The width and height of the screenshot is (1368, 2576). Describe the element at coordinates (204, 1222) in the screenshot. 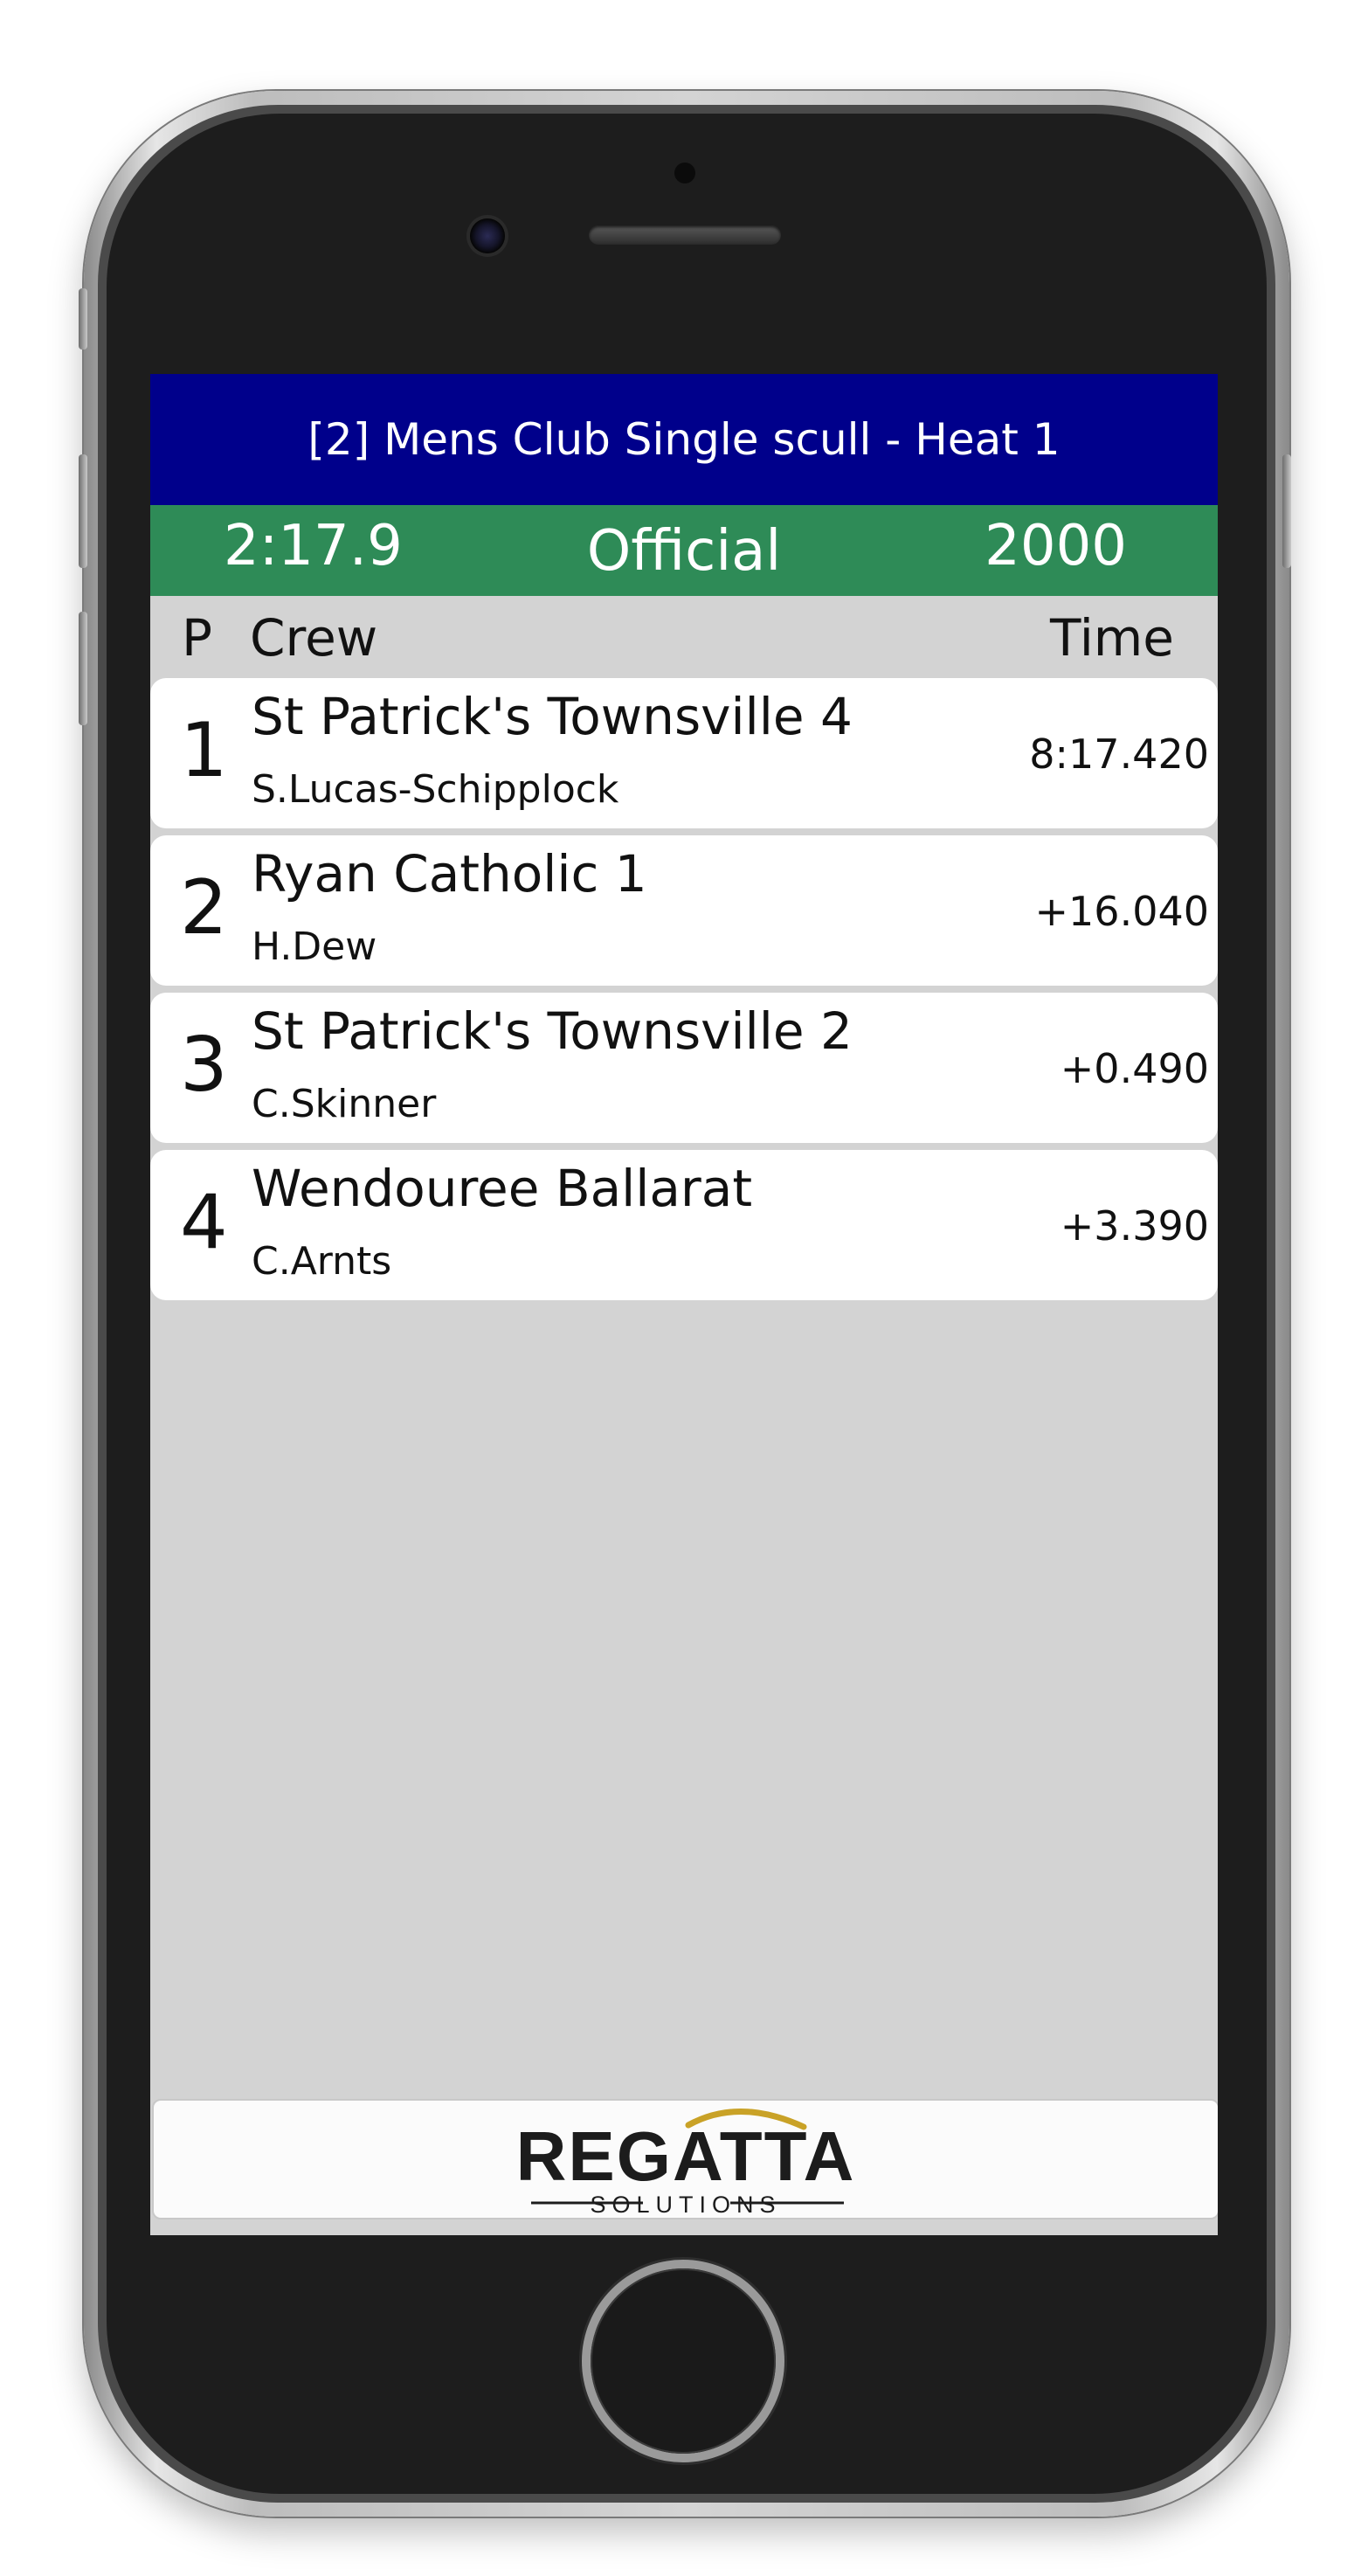

I see `result-position: 4` at that location.